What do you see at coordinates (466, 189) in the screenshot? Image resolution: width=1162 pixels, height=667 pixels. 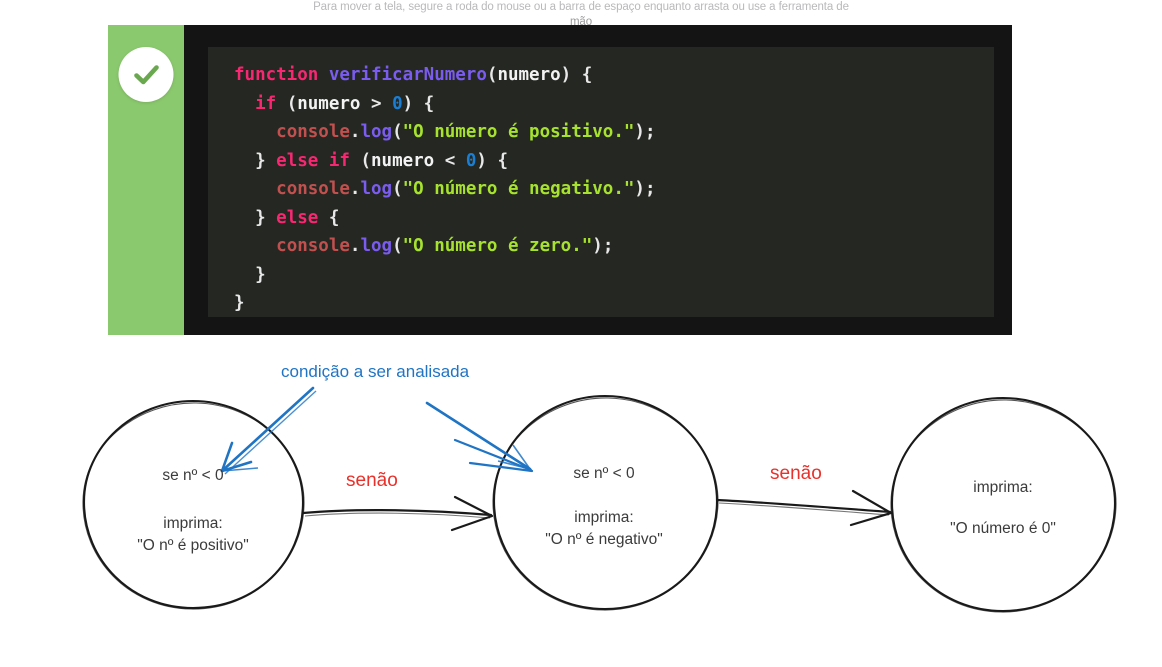 I see `code-line: console.log("O número é negativo.");` at bounding box center [466, 189].